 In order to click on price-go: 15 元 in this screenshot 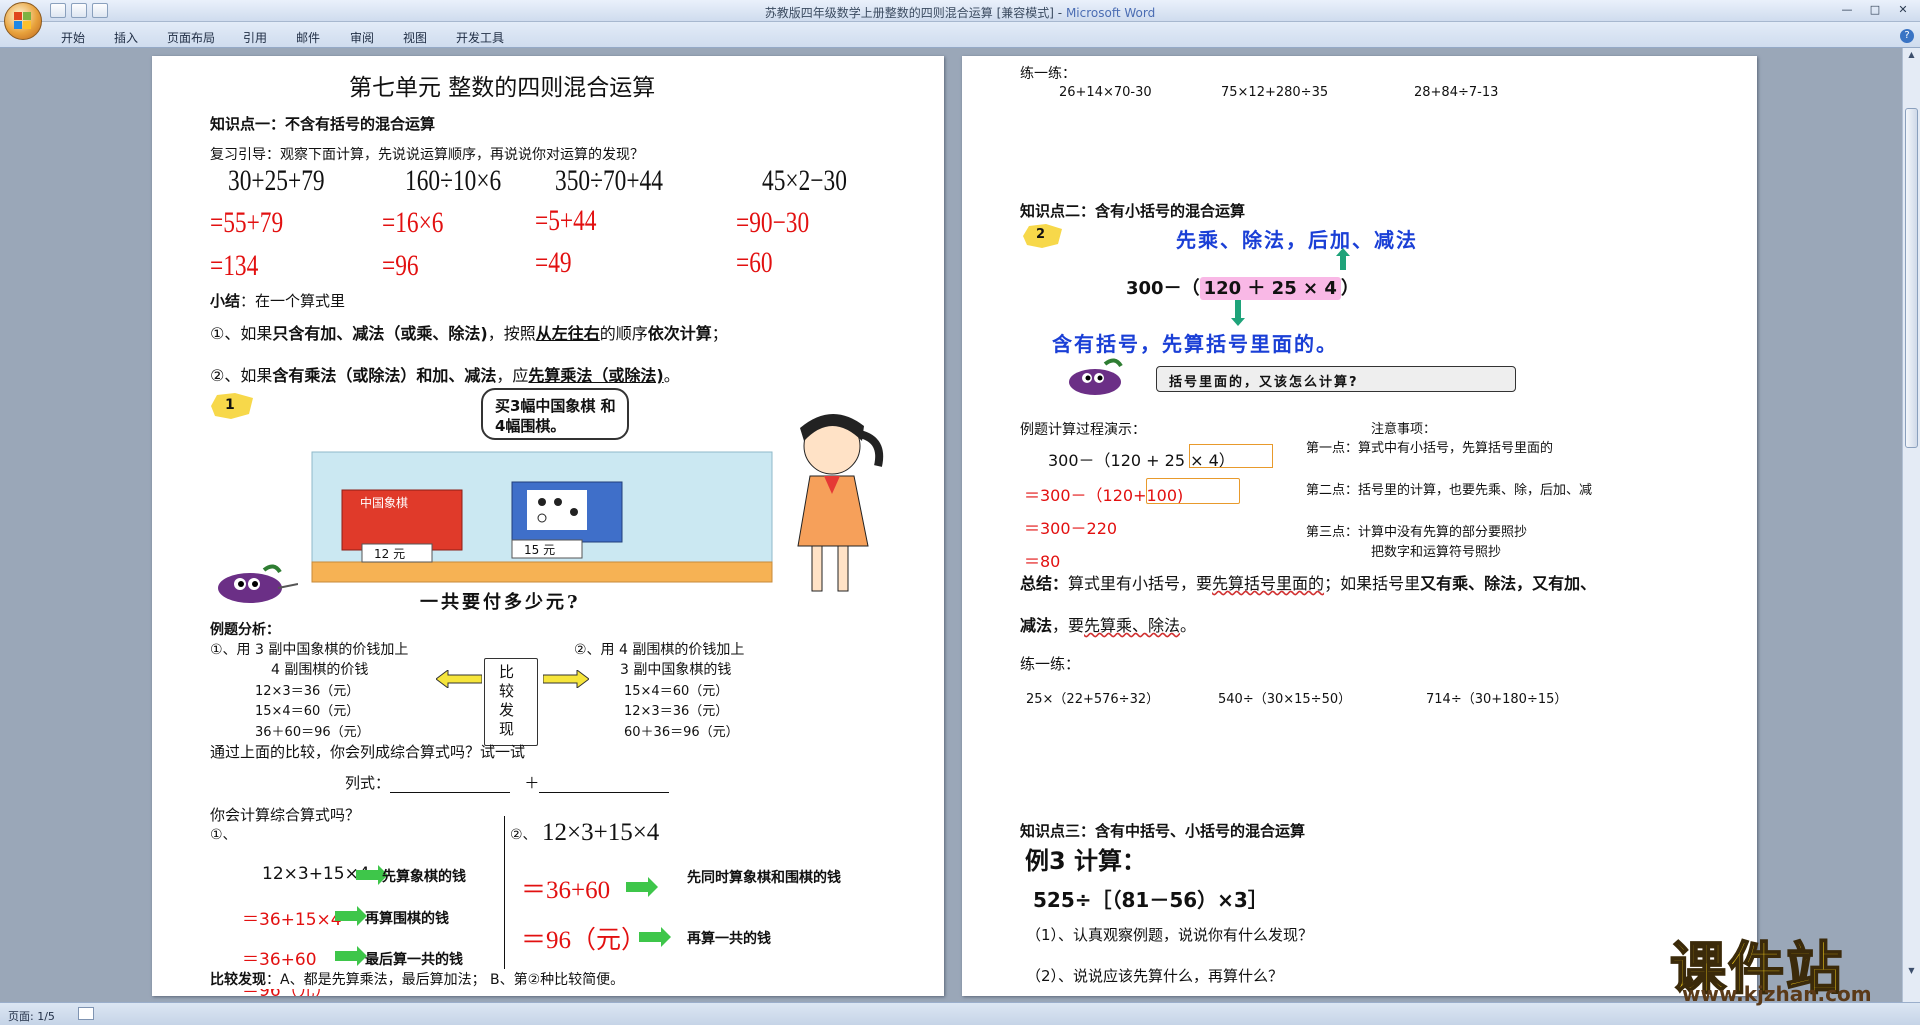, I will do `click(540, 550)`.